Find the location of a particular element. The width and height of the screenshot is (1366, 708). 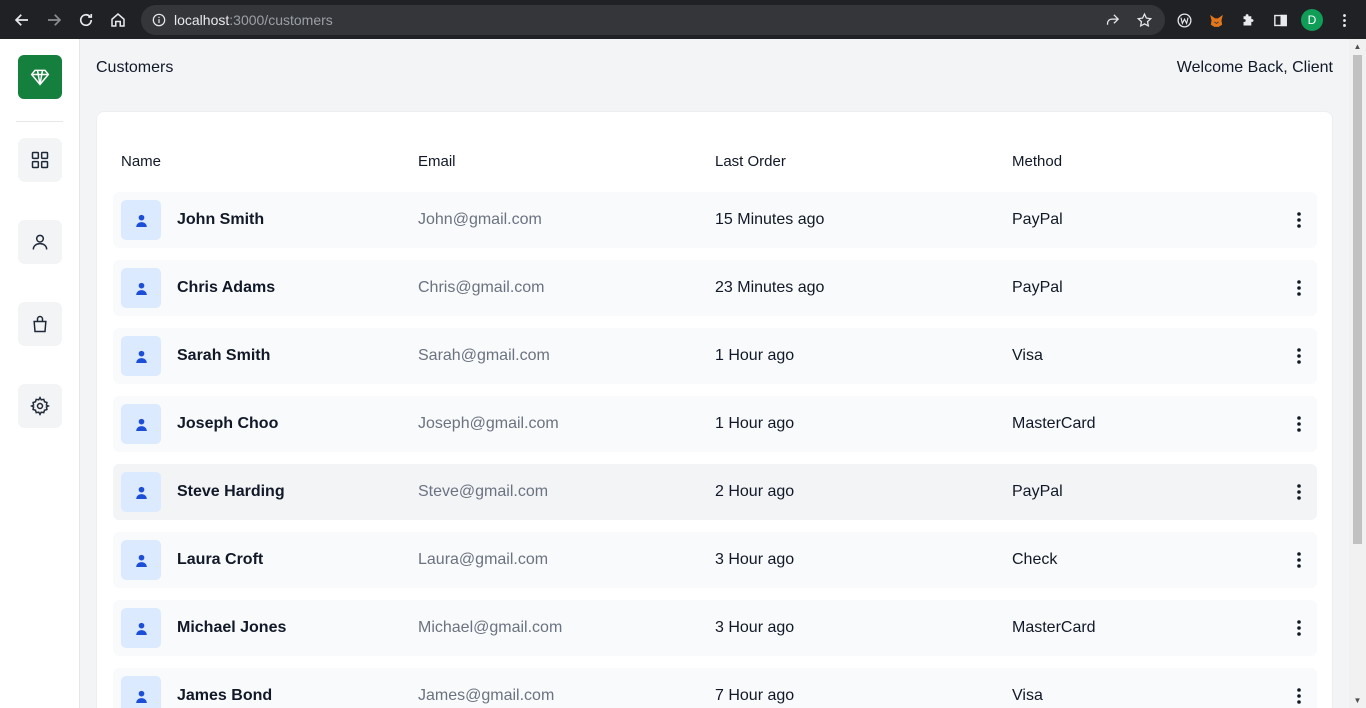

customer-name: Michael Jones is located at coordinates (232, 627).